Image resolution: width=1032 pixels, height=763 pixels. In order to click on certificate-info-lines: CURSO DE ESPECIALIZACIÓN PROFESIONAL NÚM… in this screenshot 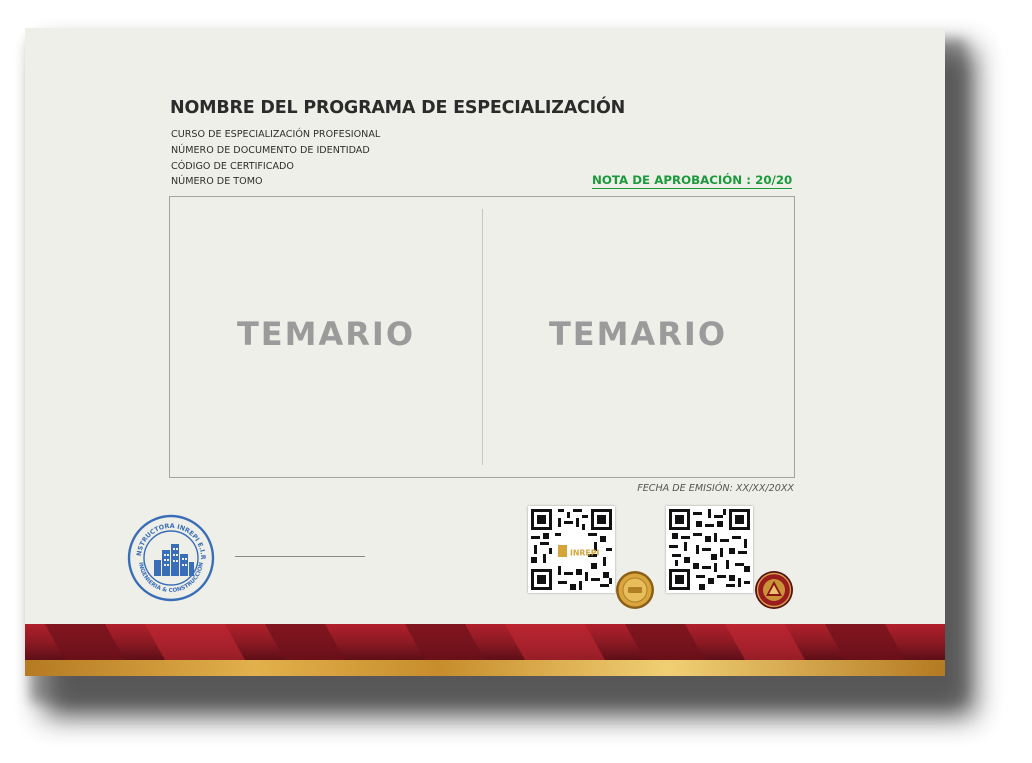, I will do `click(275, 158)`.